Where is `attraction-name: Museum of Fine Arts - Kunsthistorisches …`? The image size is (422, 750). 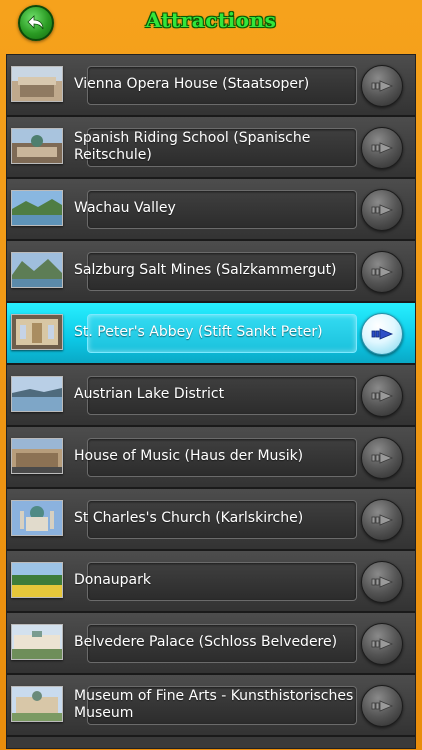 attraction-name: Museum of Fine Arts - Kunsthistorisches … is located at coordinates (214, 704).